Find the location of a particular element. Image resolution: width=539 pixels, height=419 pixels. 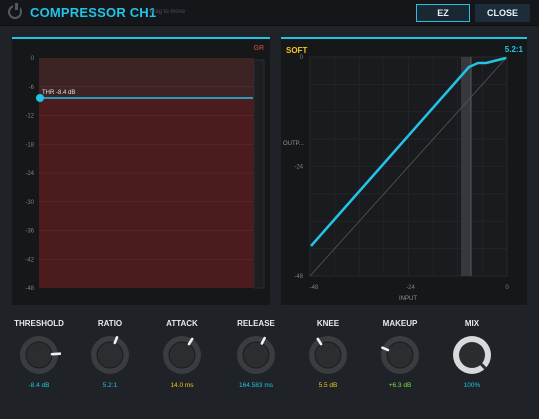

db-tick-label: -6 is located at coordinates (32, 88).